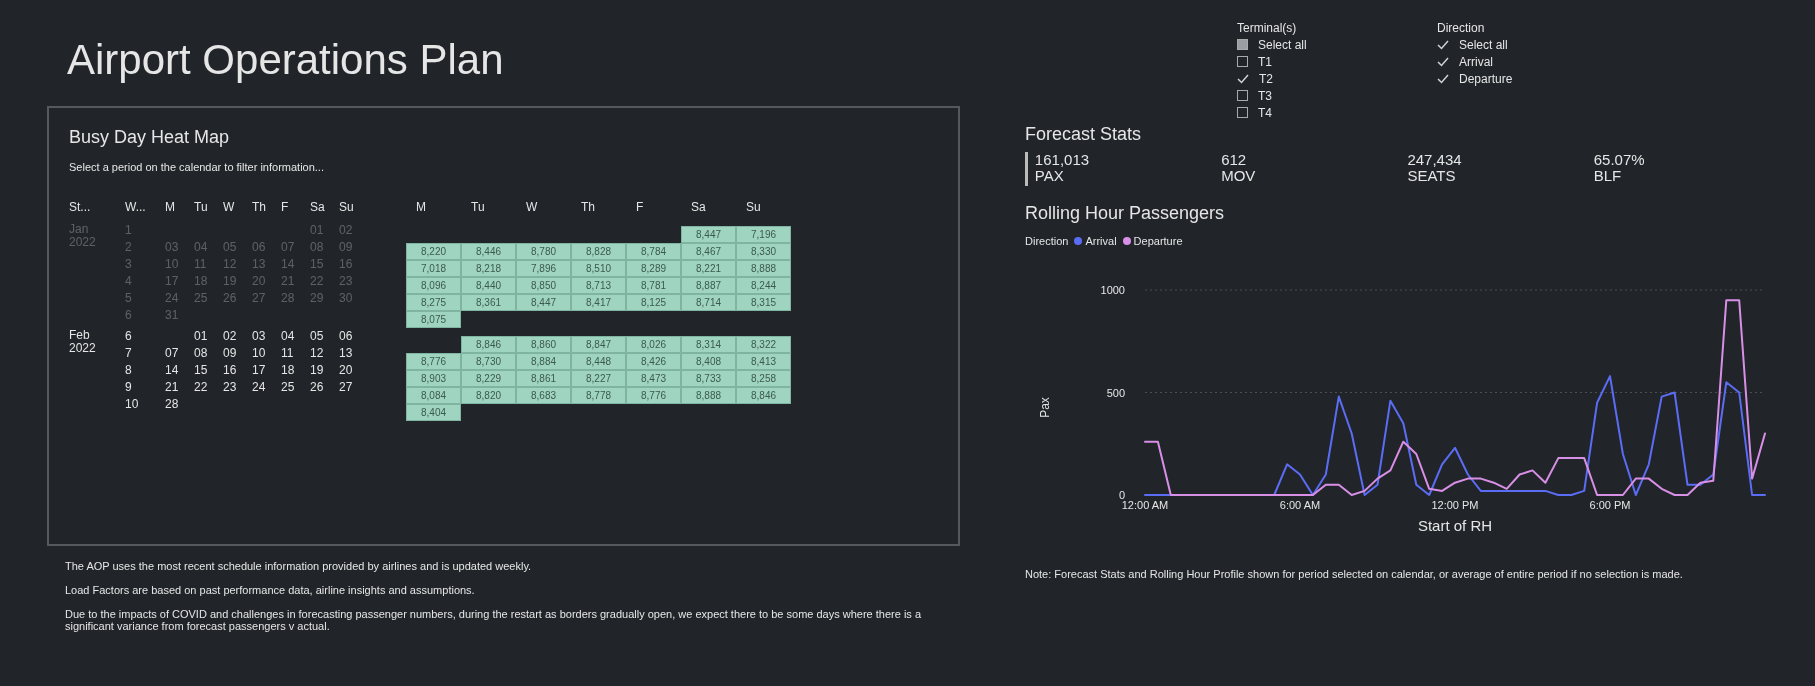 This screenshot has height=686, width=1815. Describe the element at coordinates (259, 370) in the screenshot. I see `calendar-day: 17` at that location.